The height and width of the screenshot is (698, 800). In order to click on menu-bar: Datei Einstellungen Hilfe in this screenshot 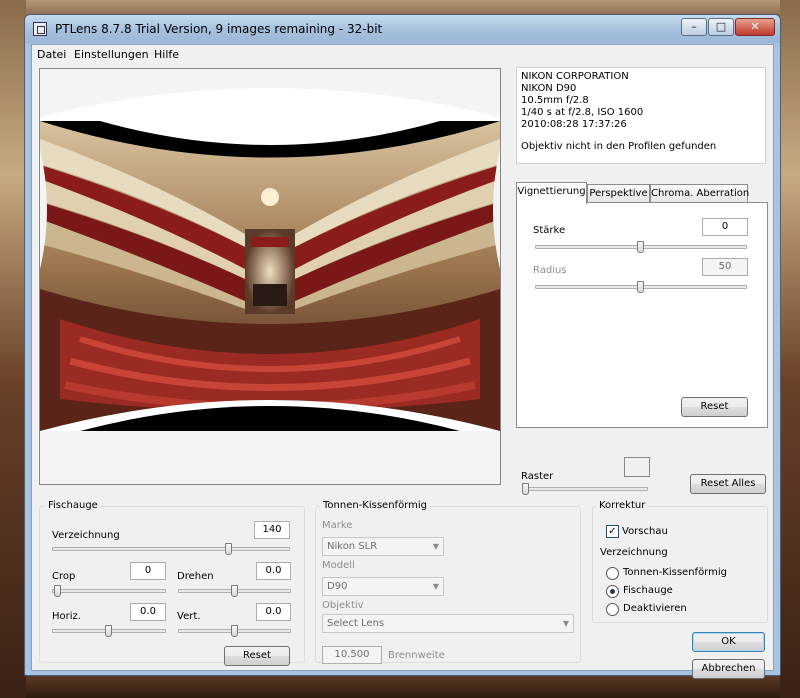, I will do `click(402, 55)`.